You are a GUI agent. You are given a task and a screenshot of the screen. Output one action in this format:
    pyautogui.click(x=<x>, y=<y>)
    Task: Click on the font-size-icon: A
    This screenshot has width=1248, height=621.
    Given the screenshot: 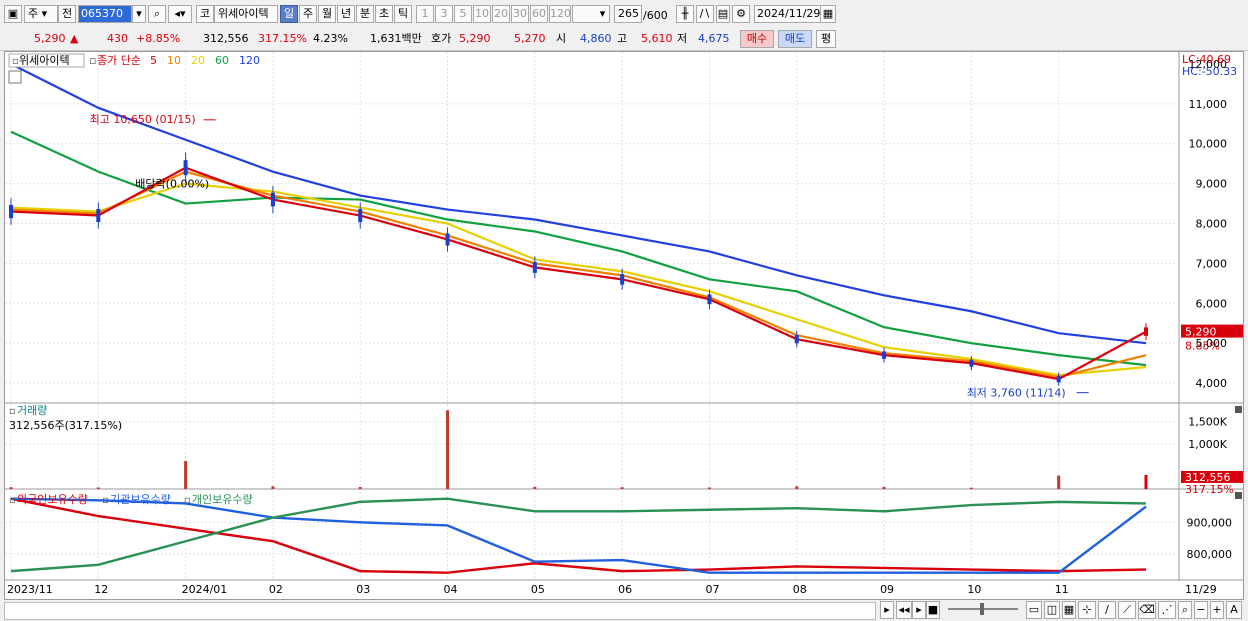 What is the action you would take?
    pyautogui.click(x=1234, y=610)
    